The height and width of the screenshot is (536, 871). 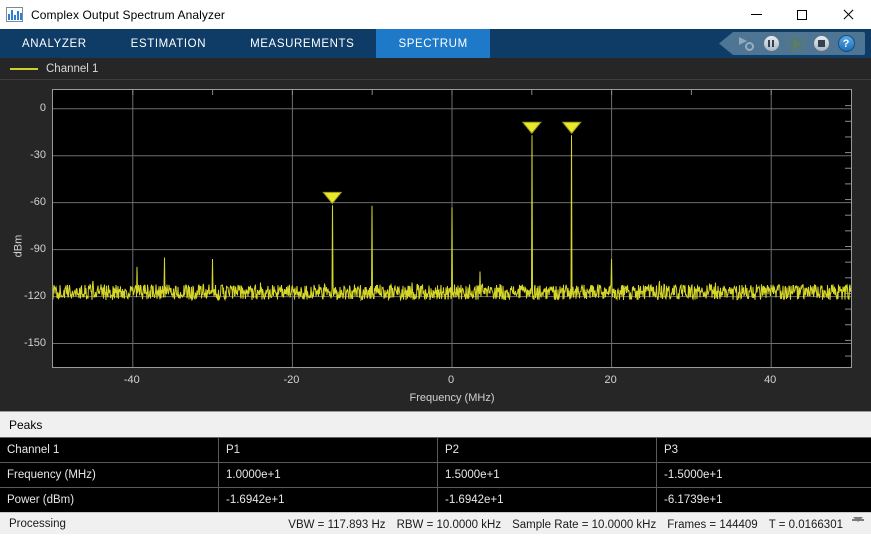 What do you see at coordinates (449, 524) in the screenshot?
I see `status-rbw: RBW = 10.0000 kHz` at bounding box center [449, 524].